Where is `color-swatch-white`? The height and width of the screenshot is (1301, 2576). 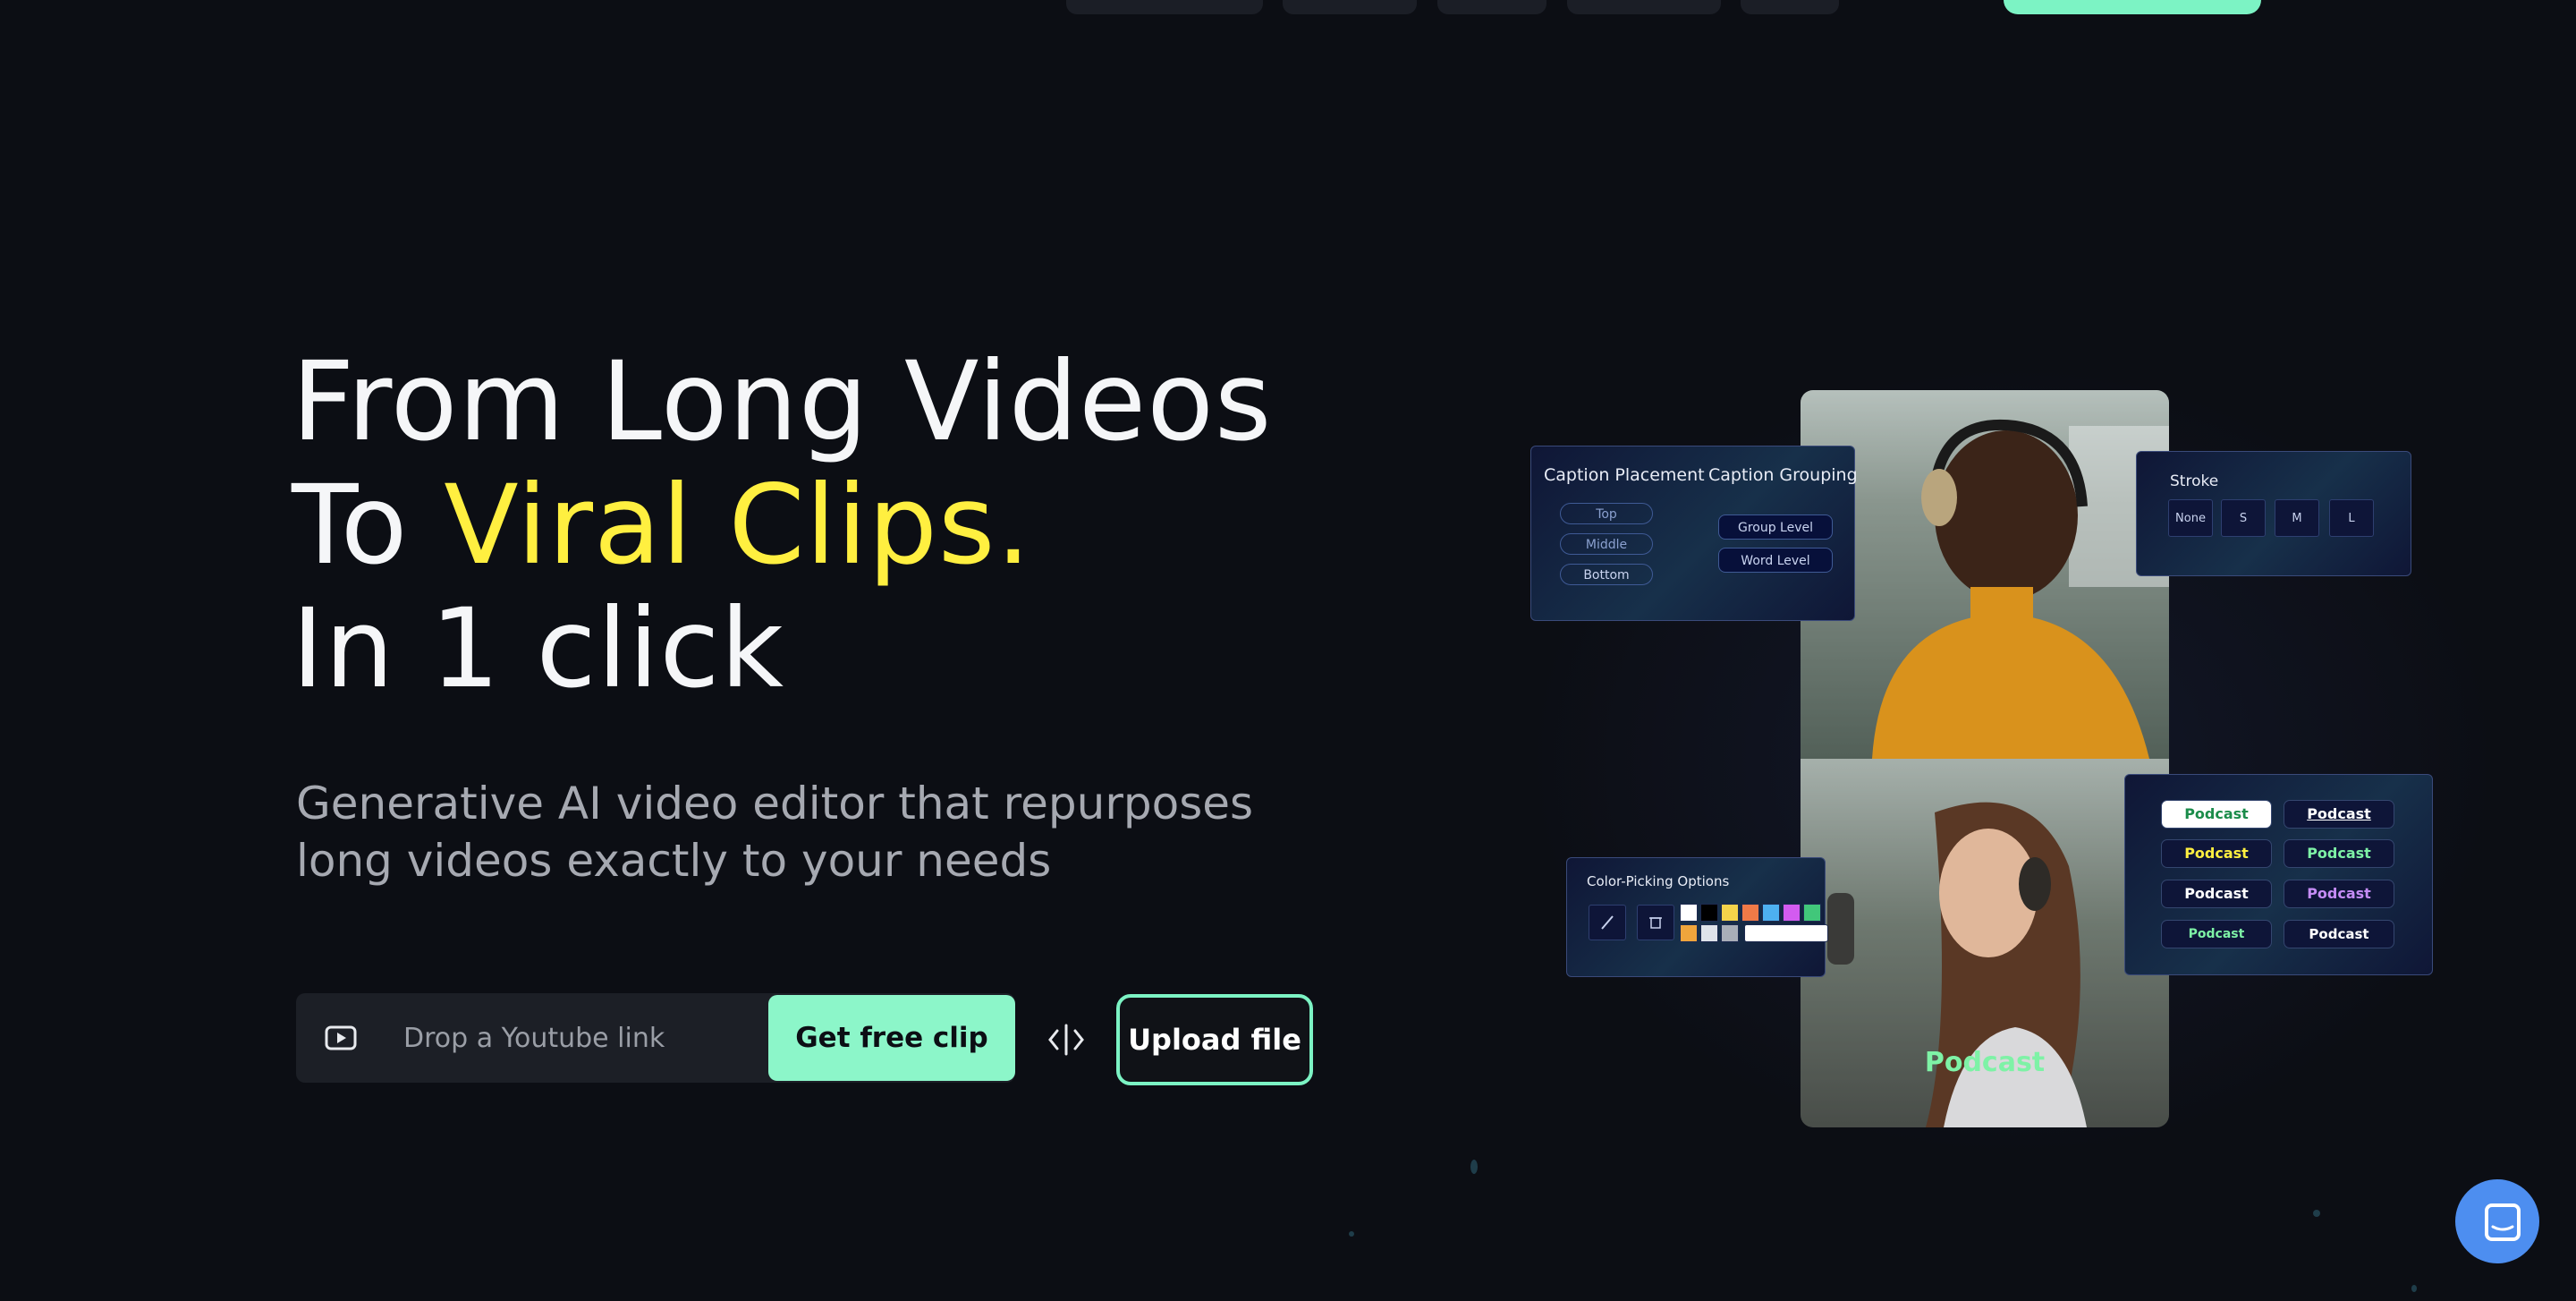 color-swatch-white is located at coordinates (1689, 913).